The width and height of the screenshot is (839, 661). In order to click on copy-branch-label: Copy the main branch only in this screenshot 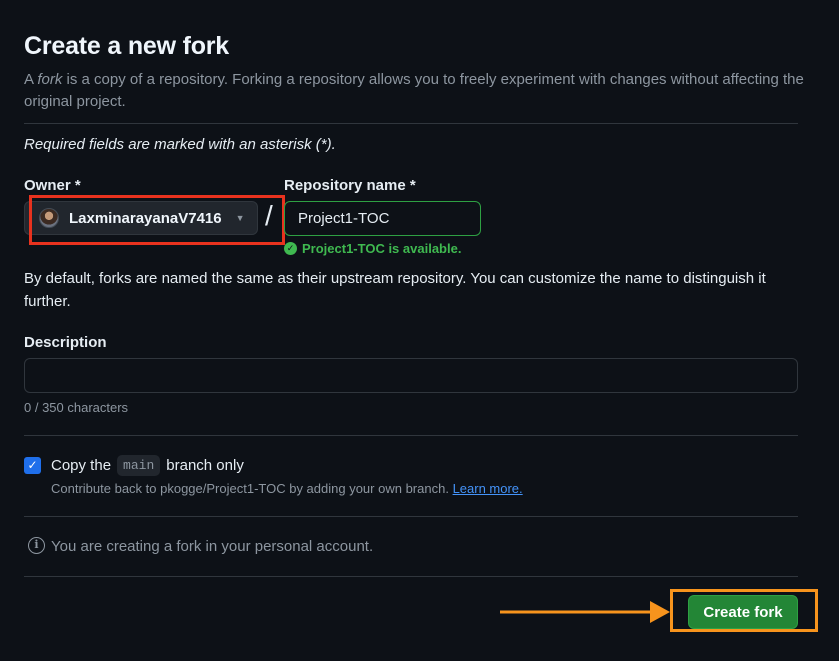, I will do `click(147, 465)`.